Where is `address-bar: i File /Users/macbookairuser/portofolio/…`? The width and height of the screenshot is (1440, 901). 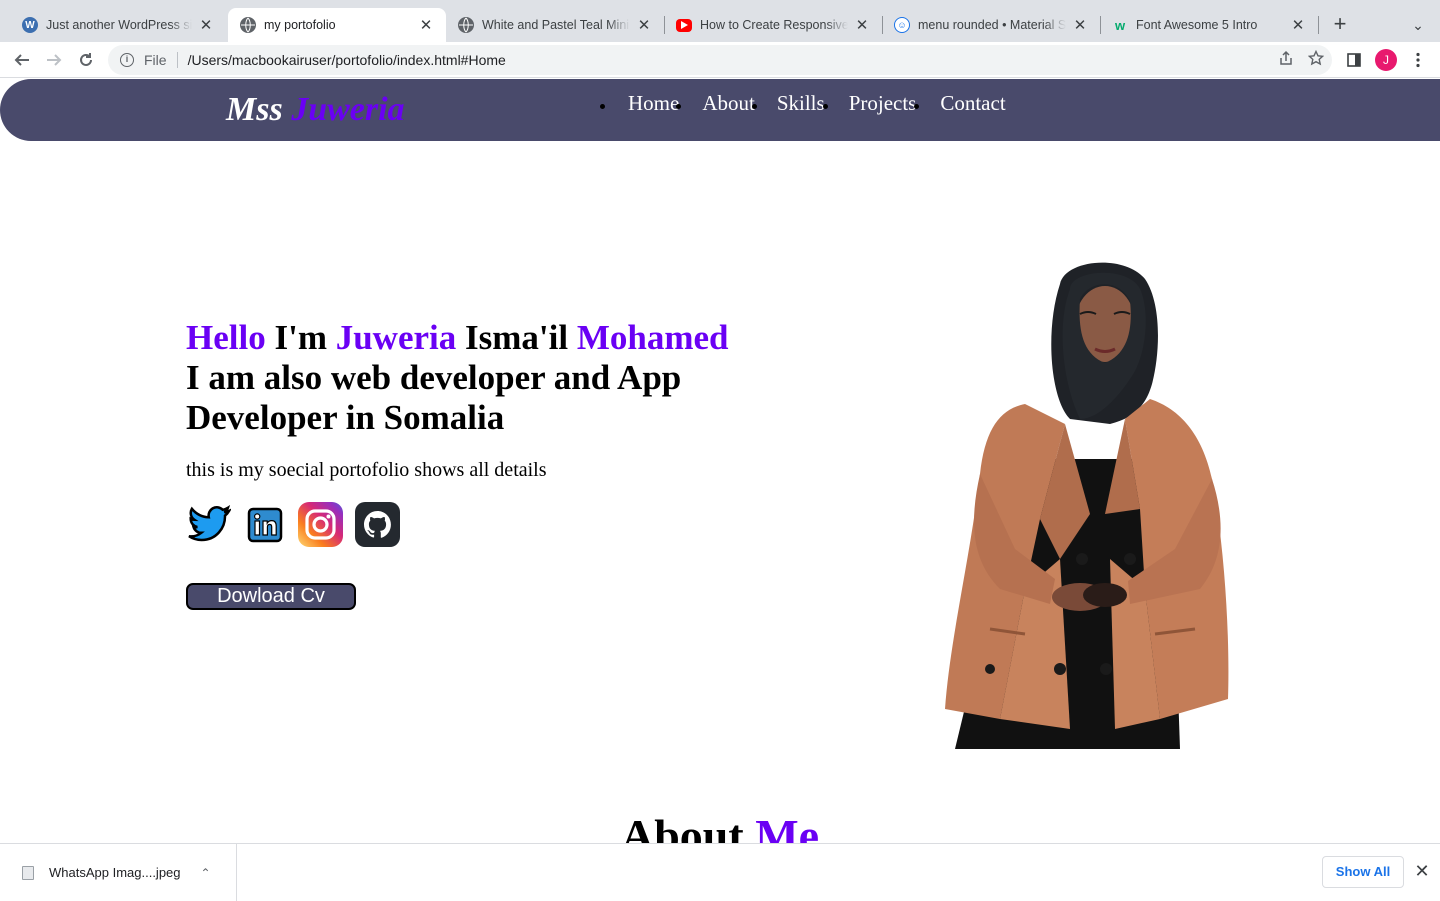 address-bar: i File /Users/macbookairuser/portofolio/… is located at coordinates (720, 60).